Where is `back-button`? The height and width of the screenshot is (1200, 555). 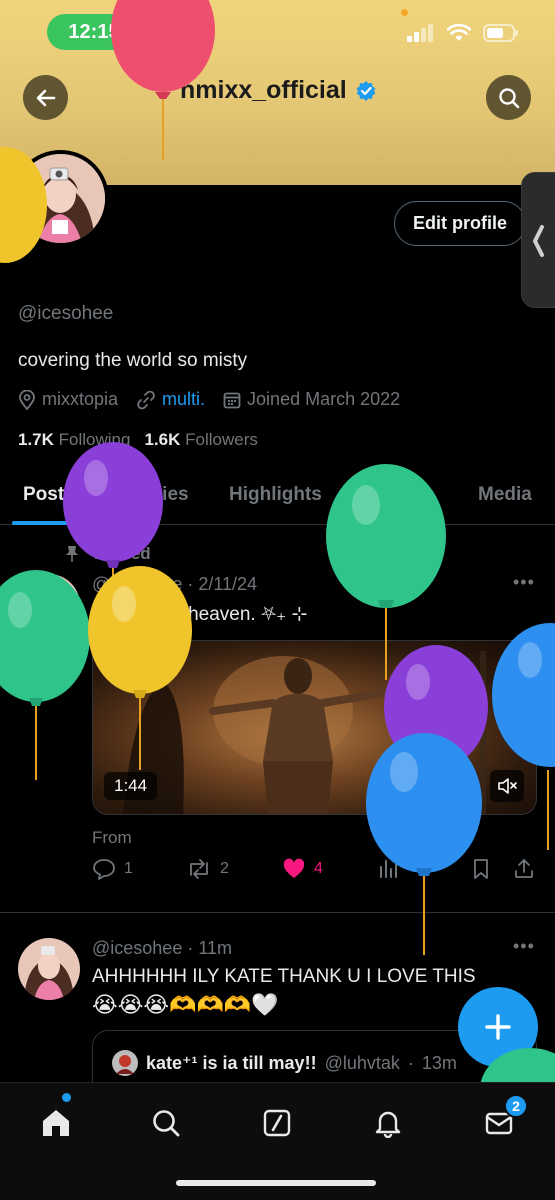 back-button is located at coordinates (45, 97).